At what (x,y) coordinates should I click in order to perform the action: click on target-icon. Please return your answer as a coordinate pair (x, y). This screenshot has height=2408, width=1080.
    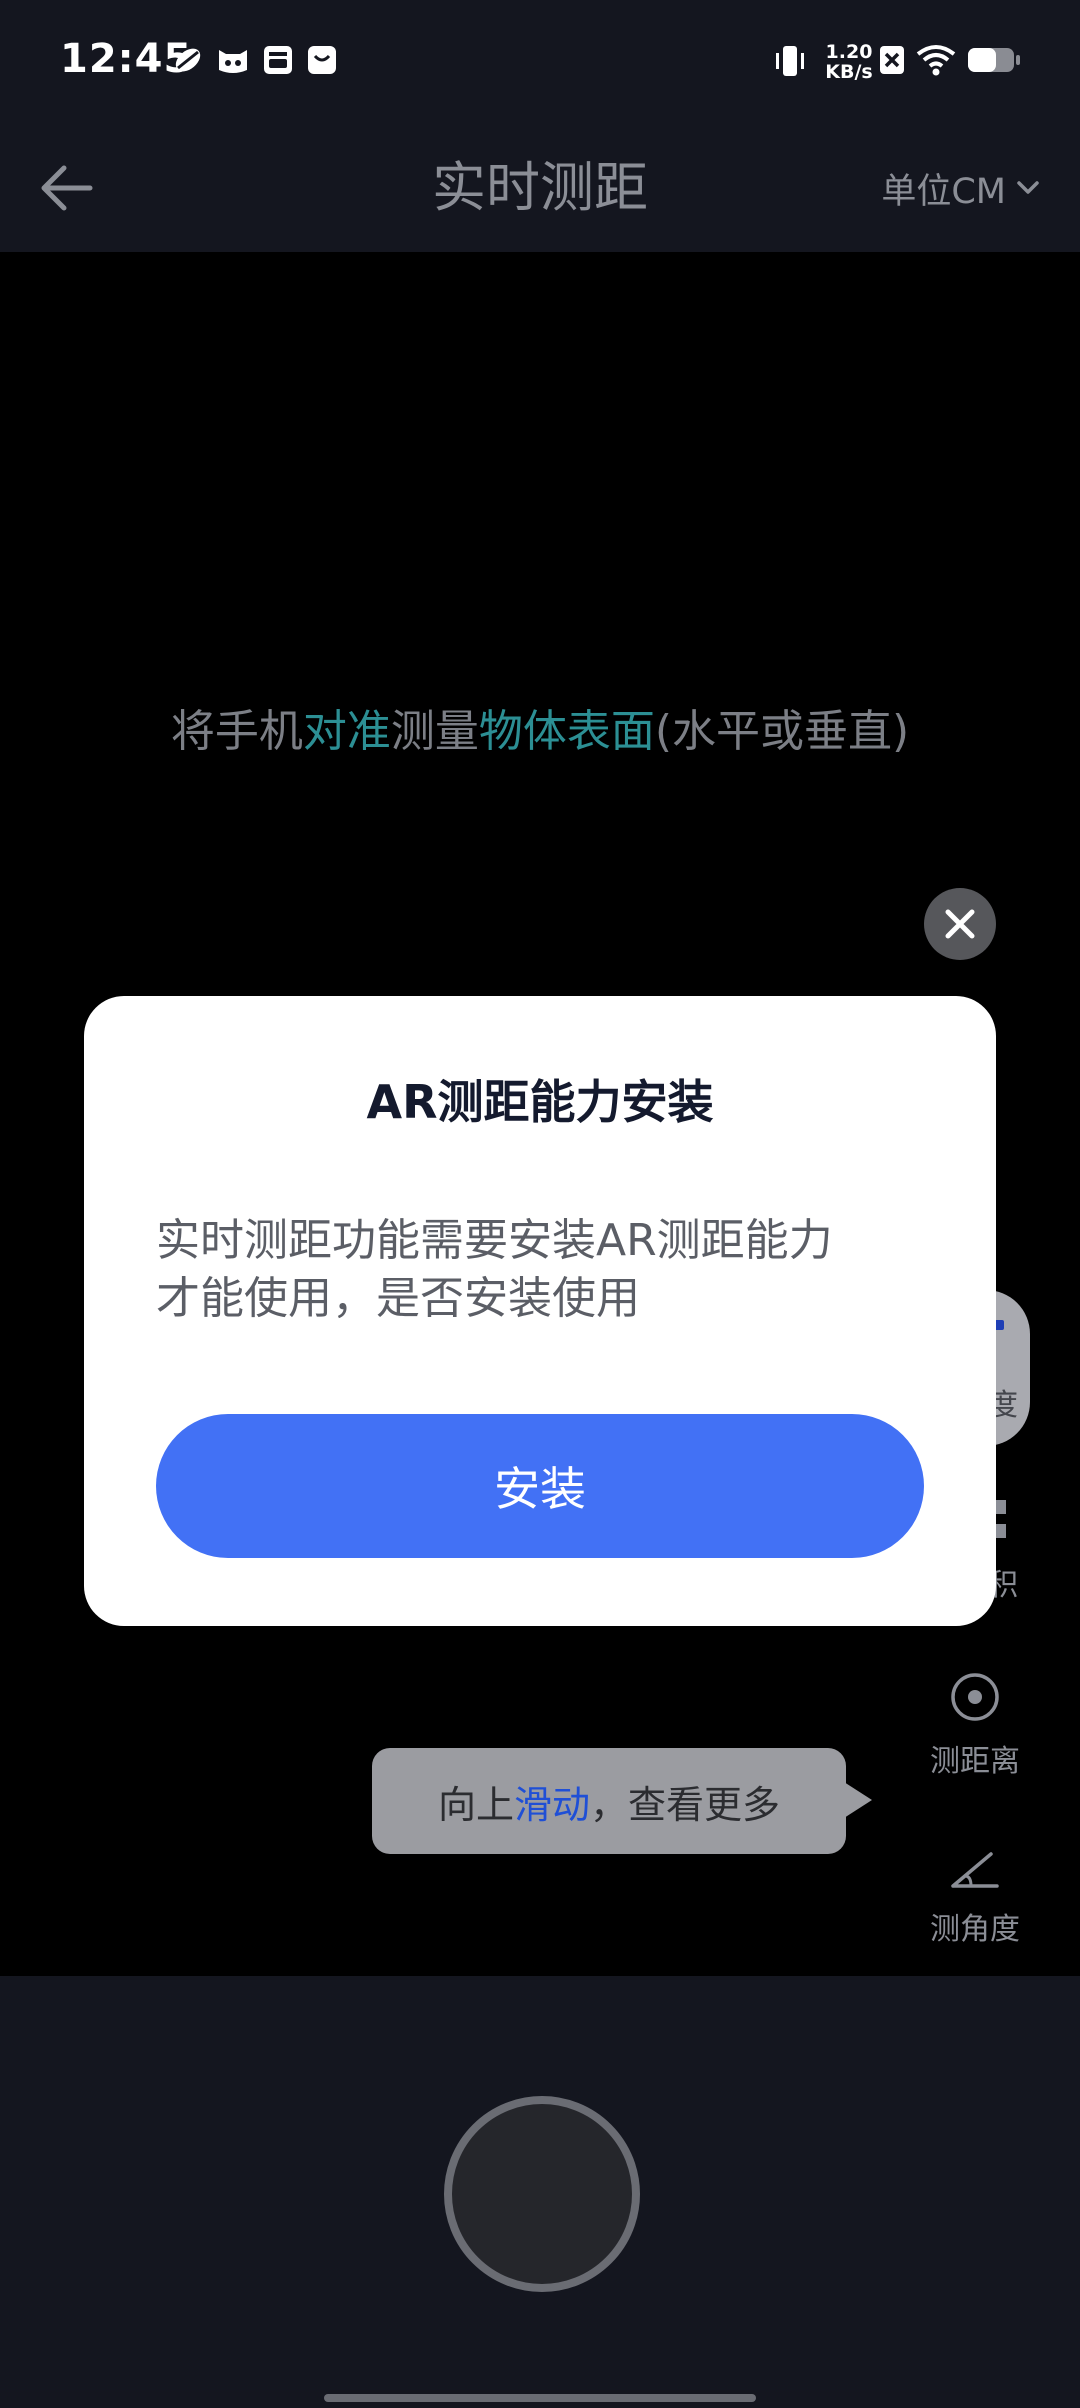
    Looking at the image, I should click on (975, 1697).